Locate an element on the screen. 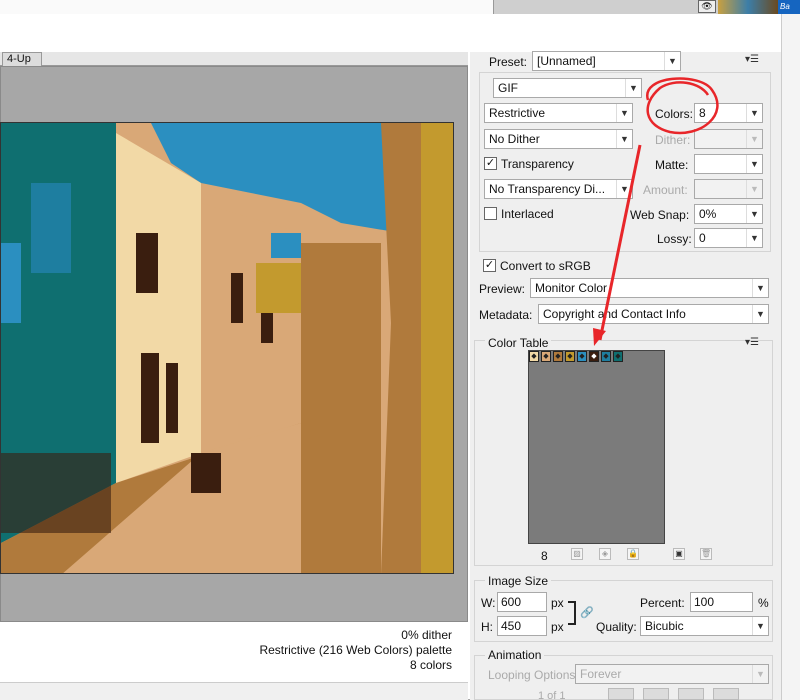 This screenshot has height=700, width=800. reduction-value: Restrictive is located at coordinates (517, 113).